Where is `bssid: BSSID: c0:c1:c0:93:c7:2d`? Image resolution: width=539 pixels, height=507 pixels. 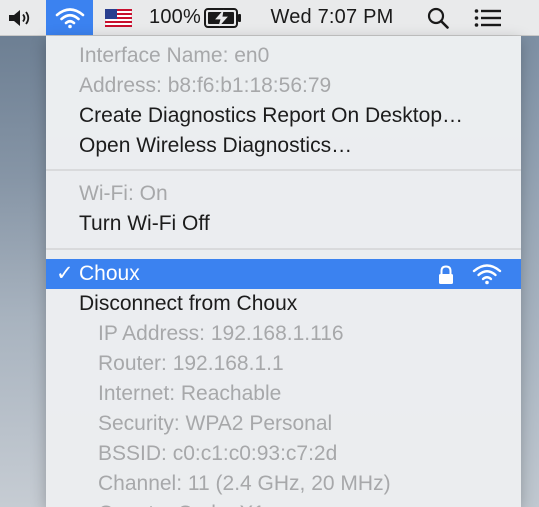 bssid: BSSID: c0:c1:c0:93:c7:2d is located at coordinates (218, 453).